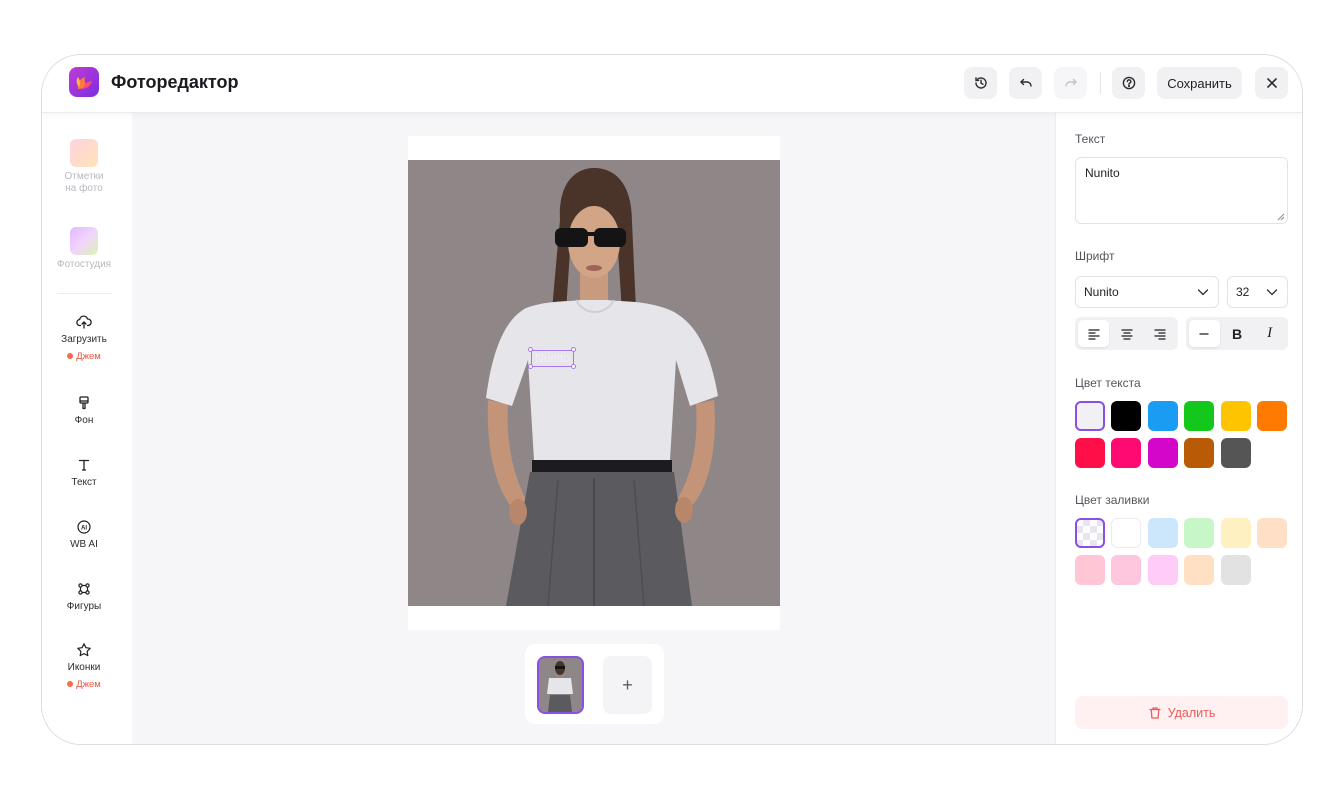  I want to click on font-select: Nunito, so click(1147, 292).